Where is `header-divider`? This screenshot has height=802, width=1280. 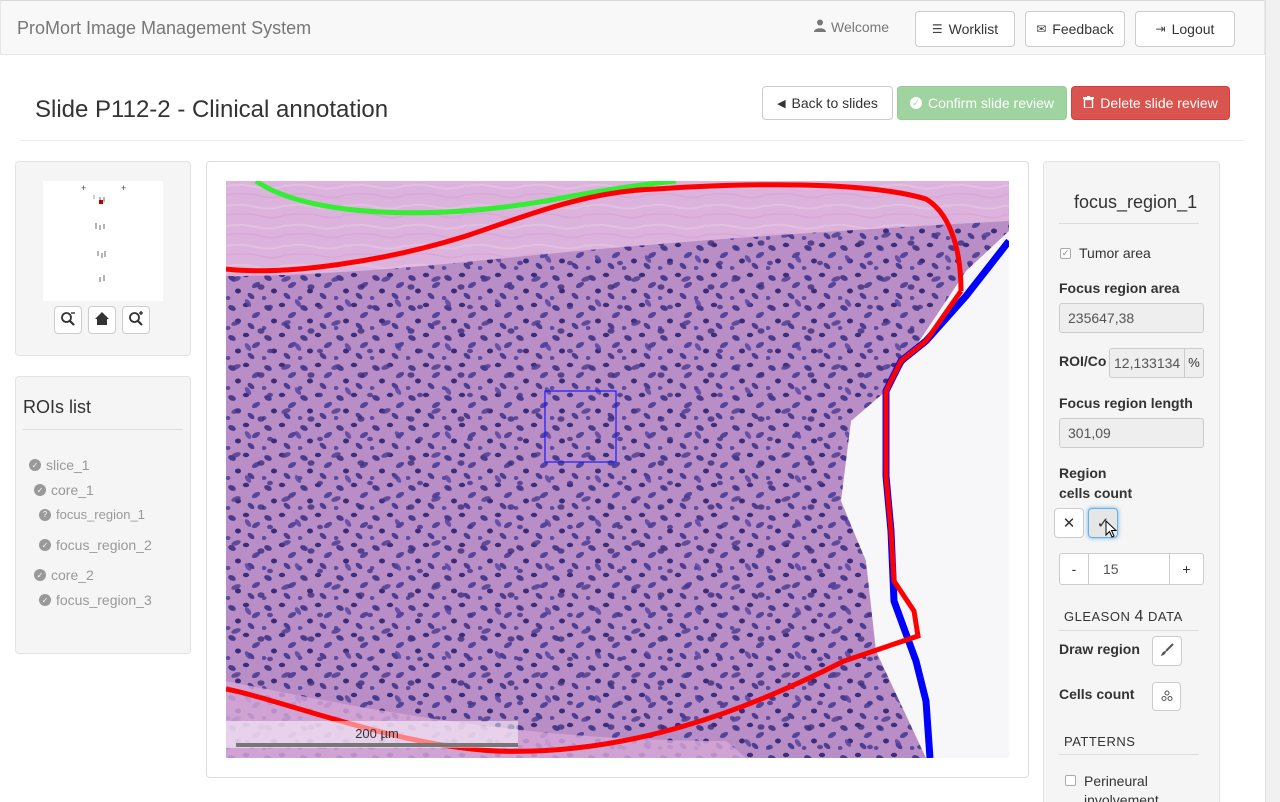
header-divider is located at coordinates (632, 140).